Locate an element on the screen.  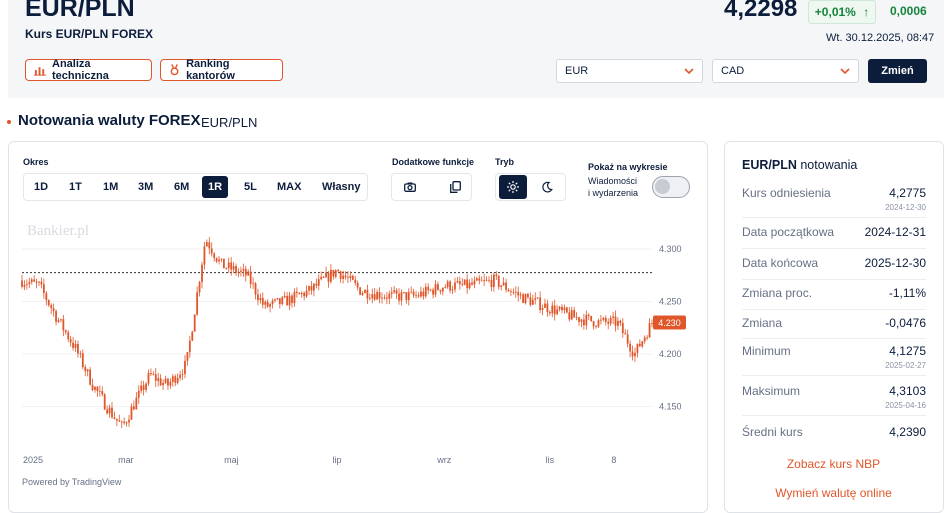
period-5l: 5L is located at coordinates (250, 187).